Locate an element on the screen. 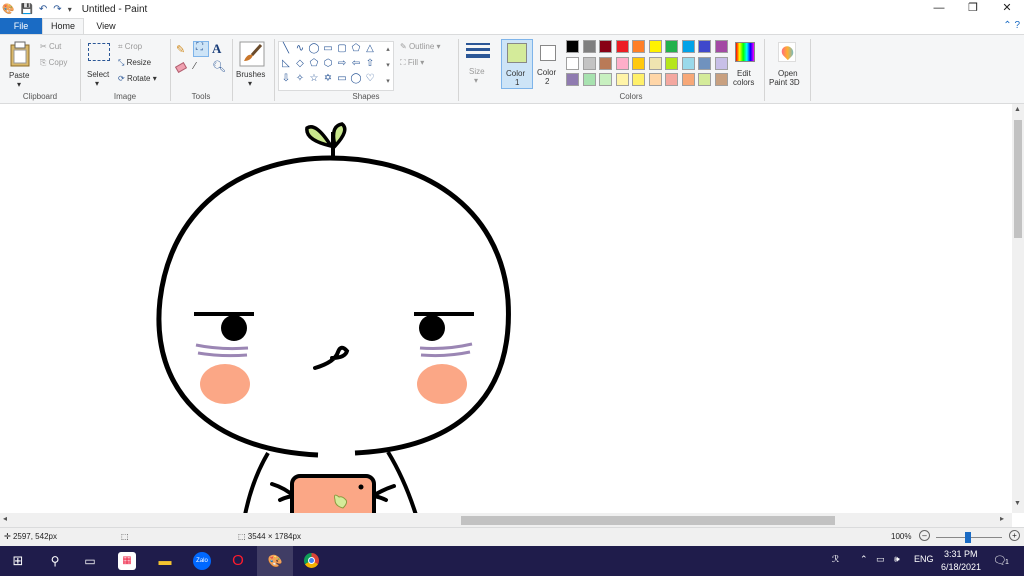  scroll-down-arrow: ▼ is located at coordinates (1017, 503).